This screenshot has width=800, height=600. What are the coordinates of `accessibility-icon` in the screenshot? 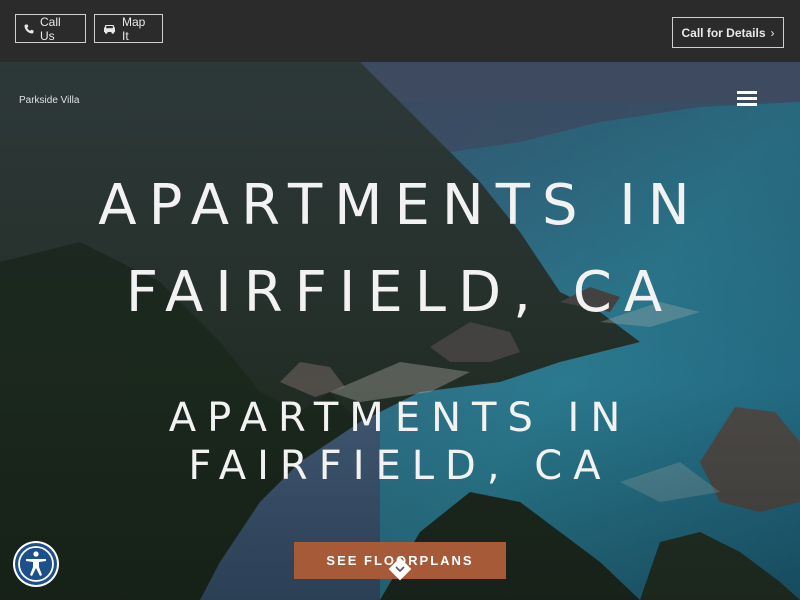 It's located at (36, 564).